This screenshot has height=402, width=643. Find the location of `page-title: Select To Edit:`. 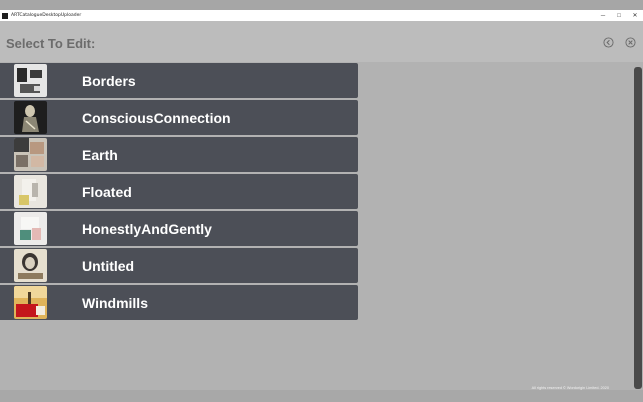

page-title: Select To Edit: is located at coordinates (51, 43).